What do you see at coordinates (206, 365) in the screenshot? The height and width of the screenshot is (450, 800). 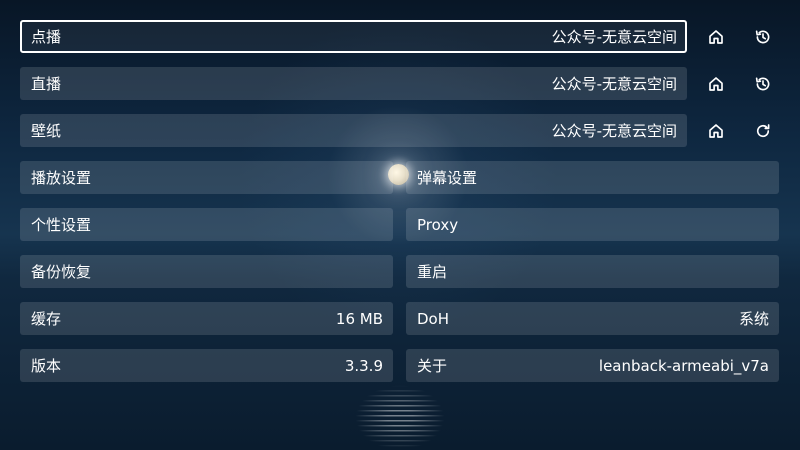 I see `version-button: 版本 3.3.9` at bounding box center [206, 365].